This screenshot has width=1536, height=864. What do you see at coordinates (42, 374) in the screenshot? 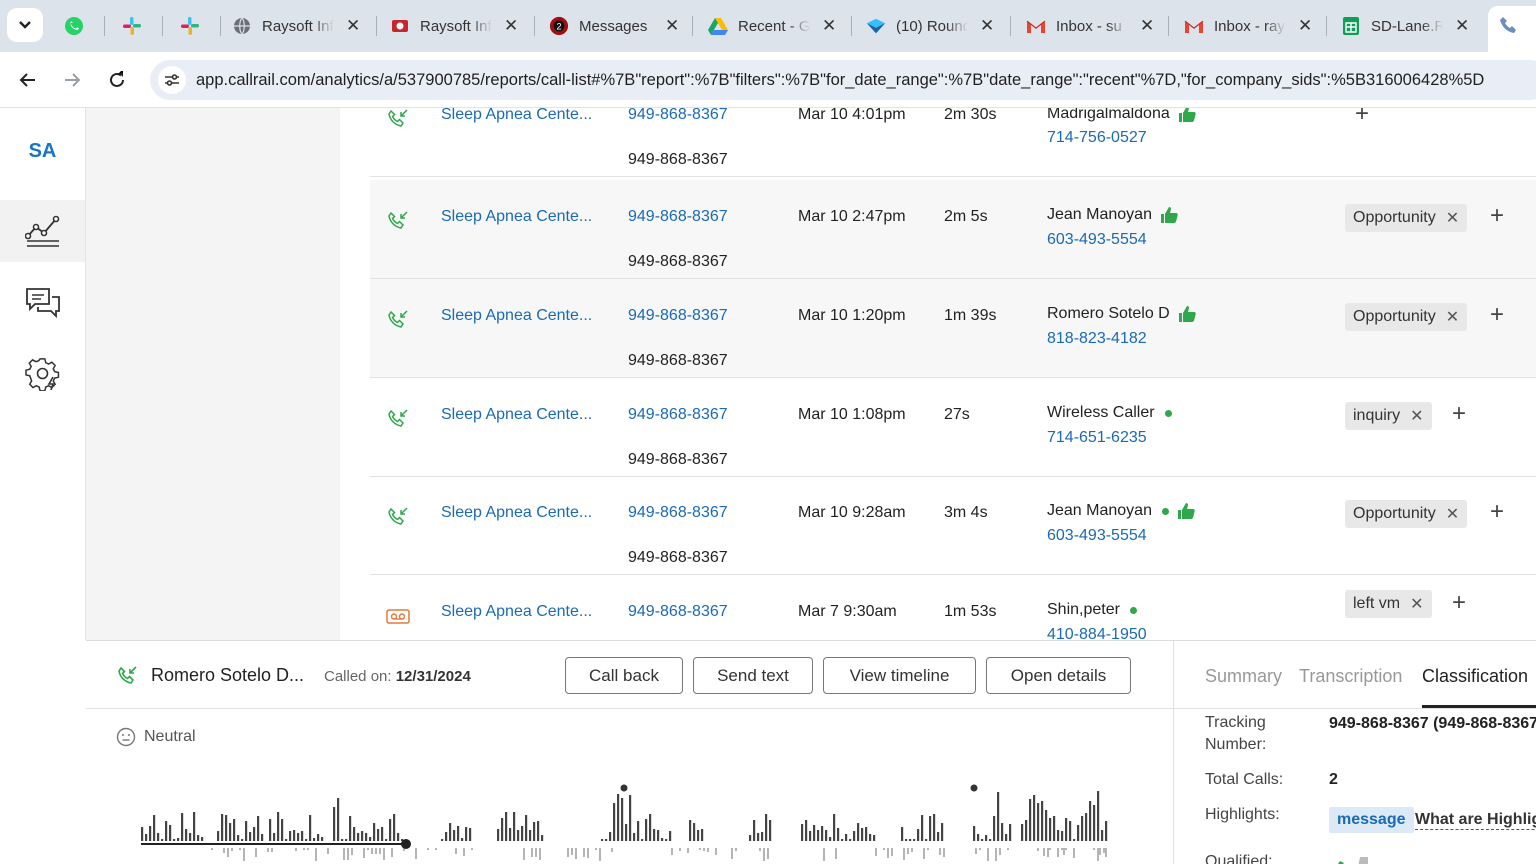
I see `sidebar-item-settings` at bounding box center [42, 374].